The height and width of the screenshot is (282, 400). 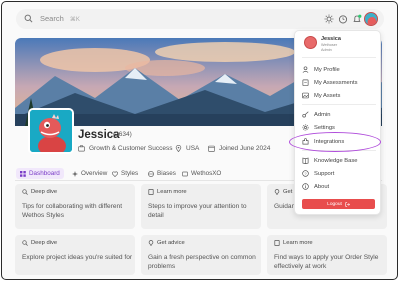 I want to click on logout-label: Logout, so click(x=334, y=204).